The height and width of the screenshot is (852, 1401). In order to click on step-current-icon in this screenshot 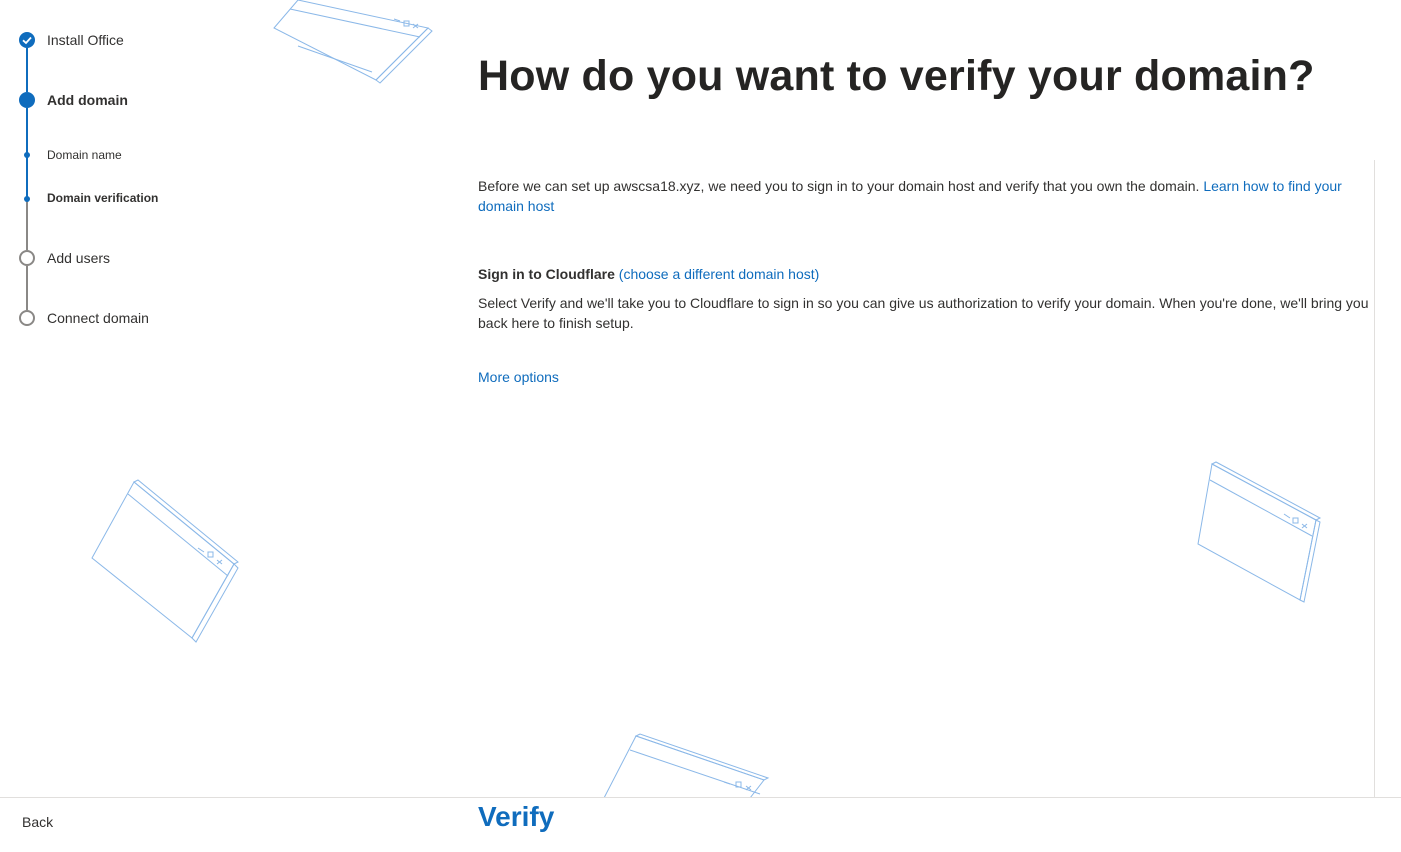, I will do `click(27, 100)`.